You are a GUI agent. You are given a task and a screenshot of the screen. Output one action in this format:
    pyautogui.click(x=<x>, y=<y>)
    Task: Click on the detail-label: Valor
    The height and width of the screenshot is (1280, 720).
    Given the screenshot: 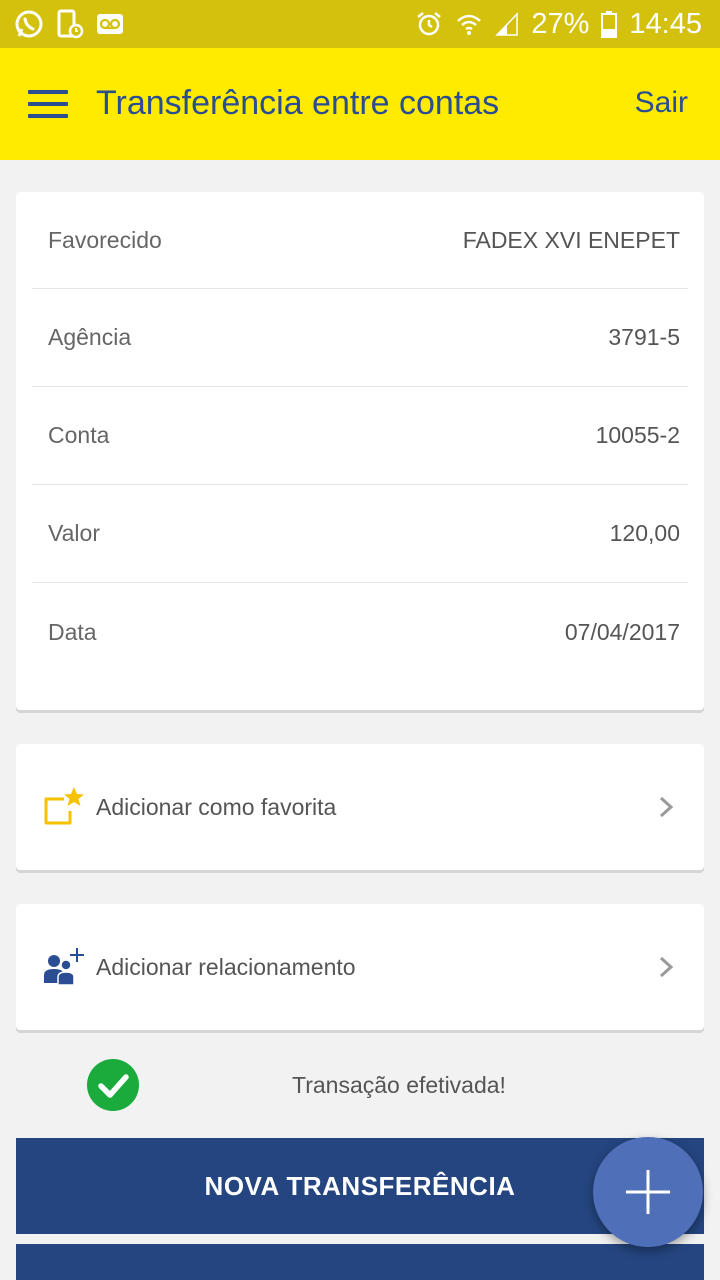 What is the action you would take?
    pyautogui.click(x=74, y=533)
    